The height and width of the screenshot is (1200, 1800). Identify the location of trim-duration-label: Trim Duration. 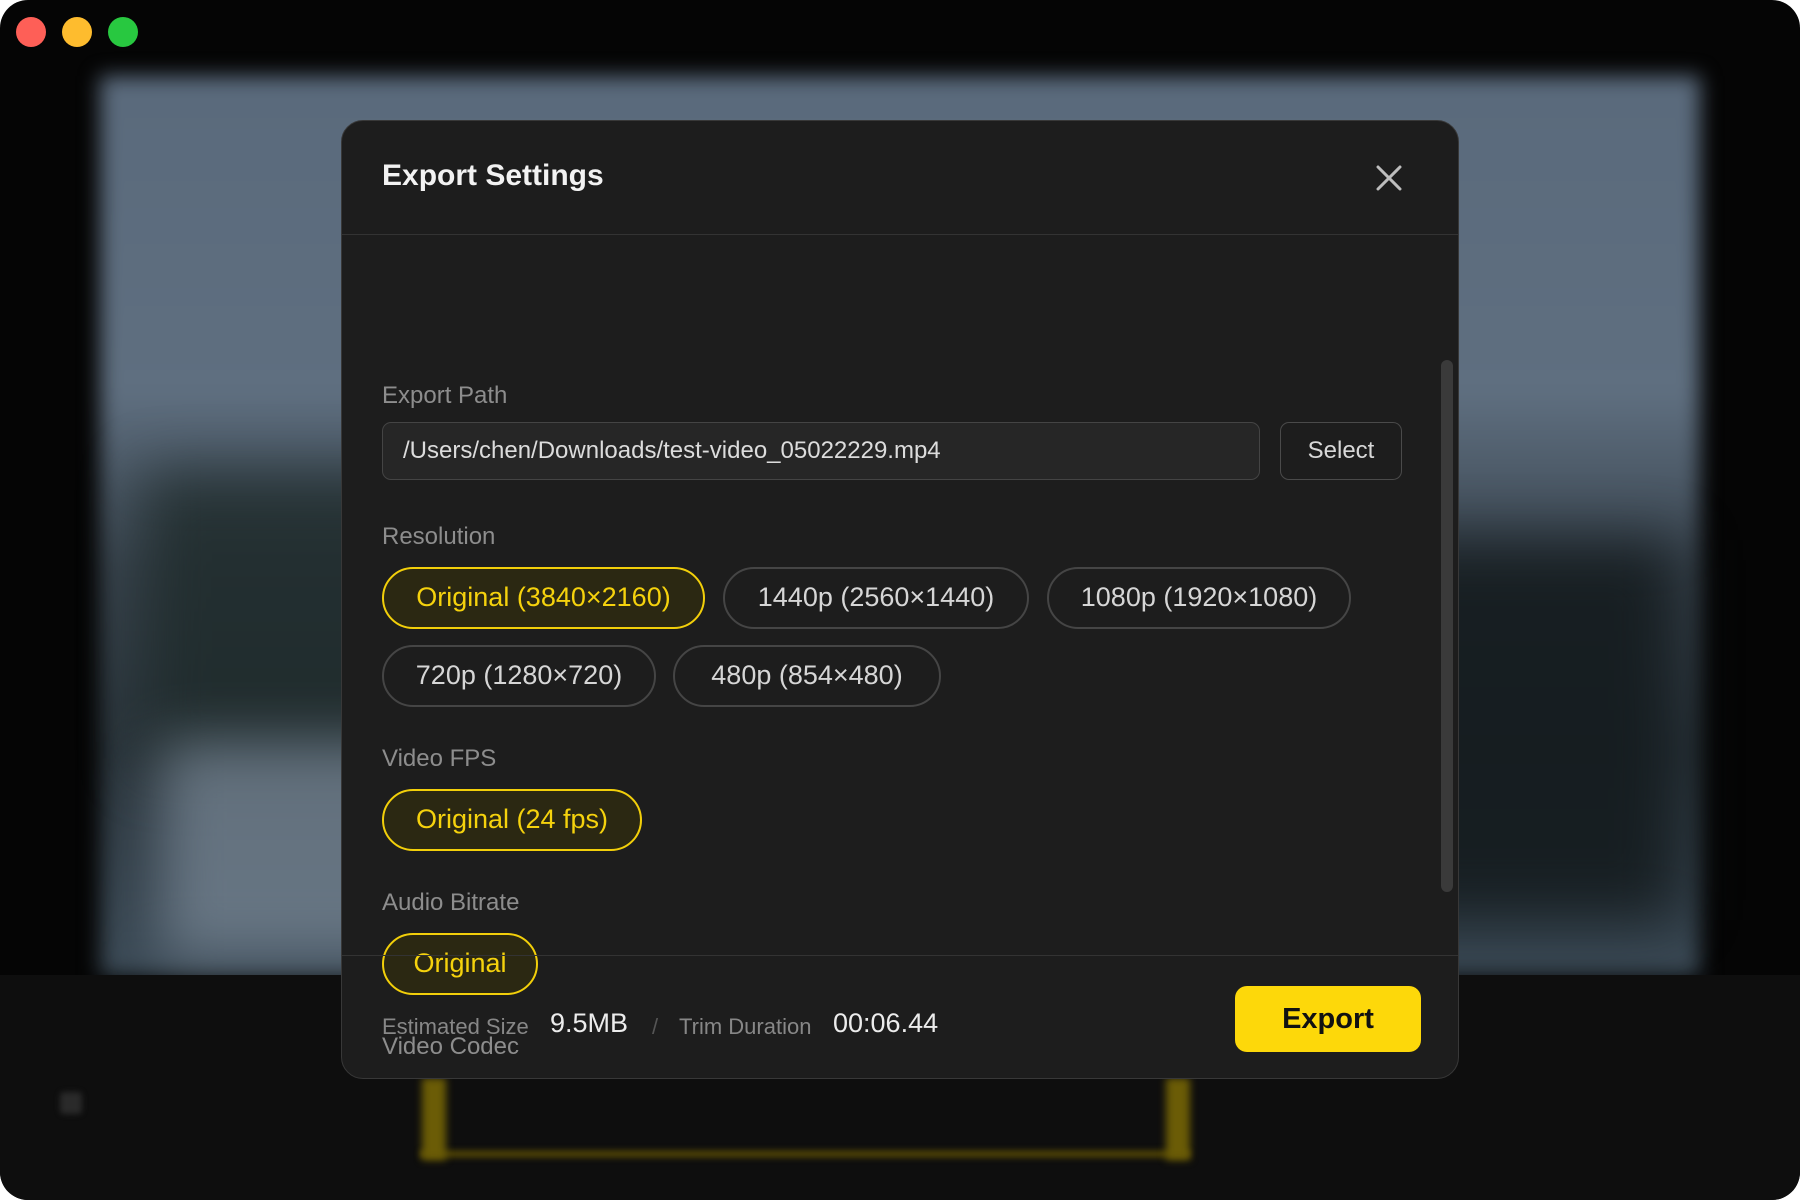
(745, 1026).